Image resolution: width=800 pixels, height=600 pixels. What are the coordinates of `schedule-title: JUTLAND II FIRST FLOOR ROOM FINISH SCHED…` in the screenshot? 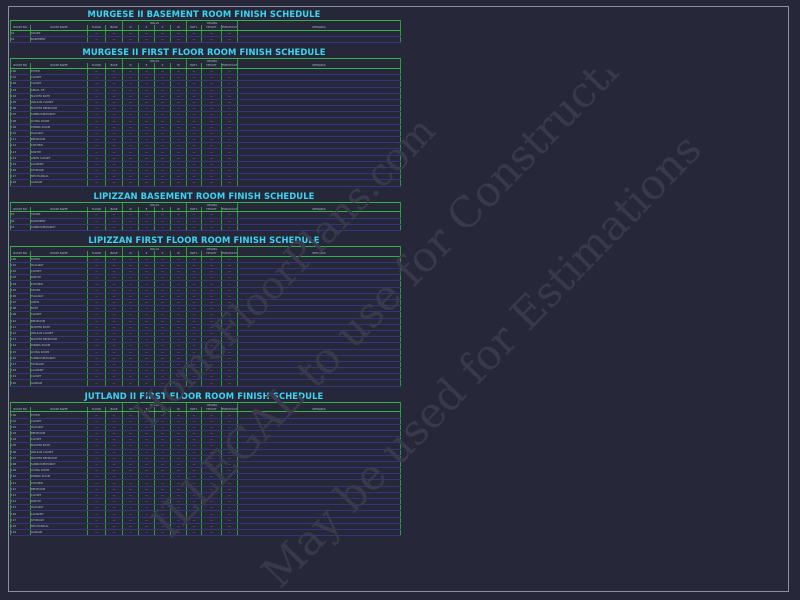 It's located at (204, 395).